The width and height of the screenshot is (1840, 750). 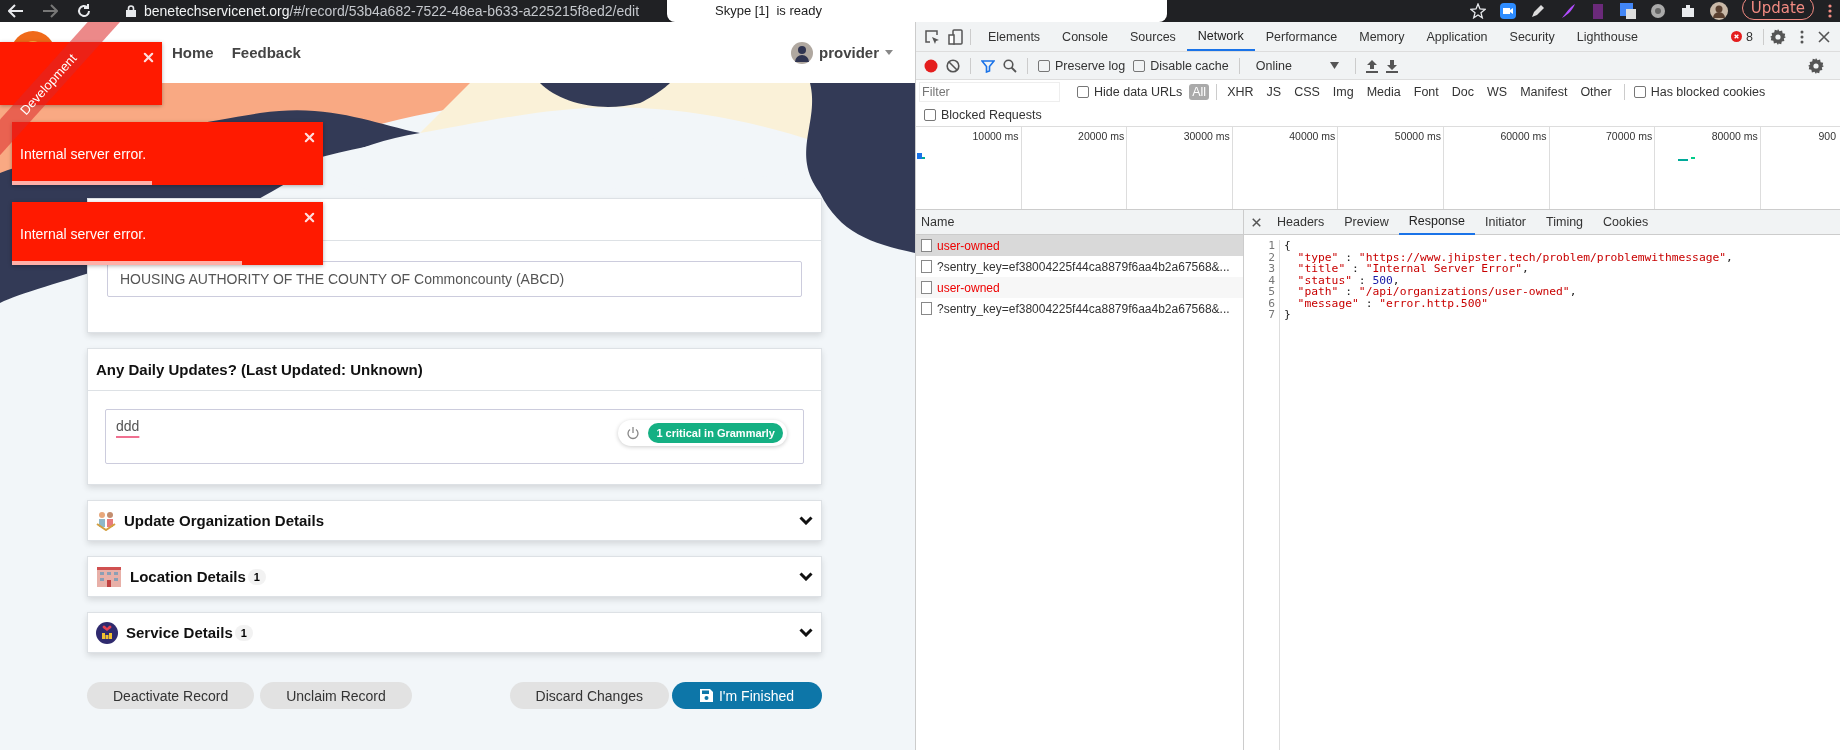 What do you see at coordinates (931, 65) in the screenshot?
I see `record-icon` at bounding box center [931, 65].